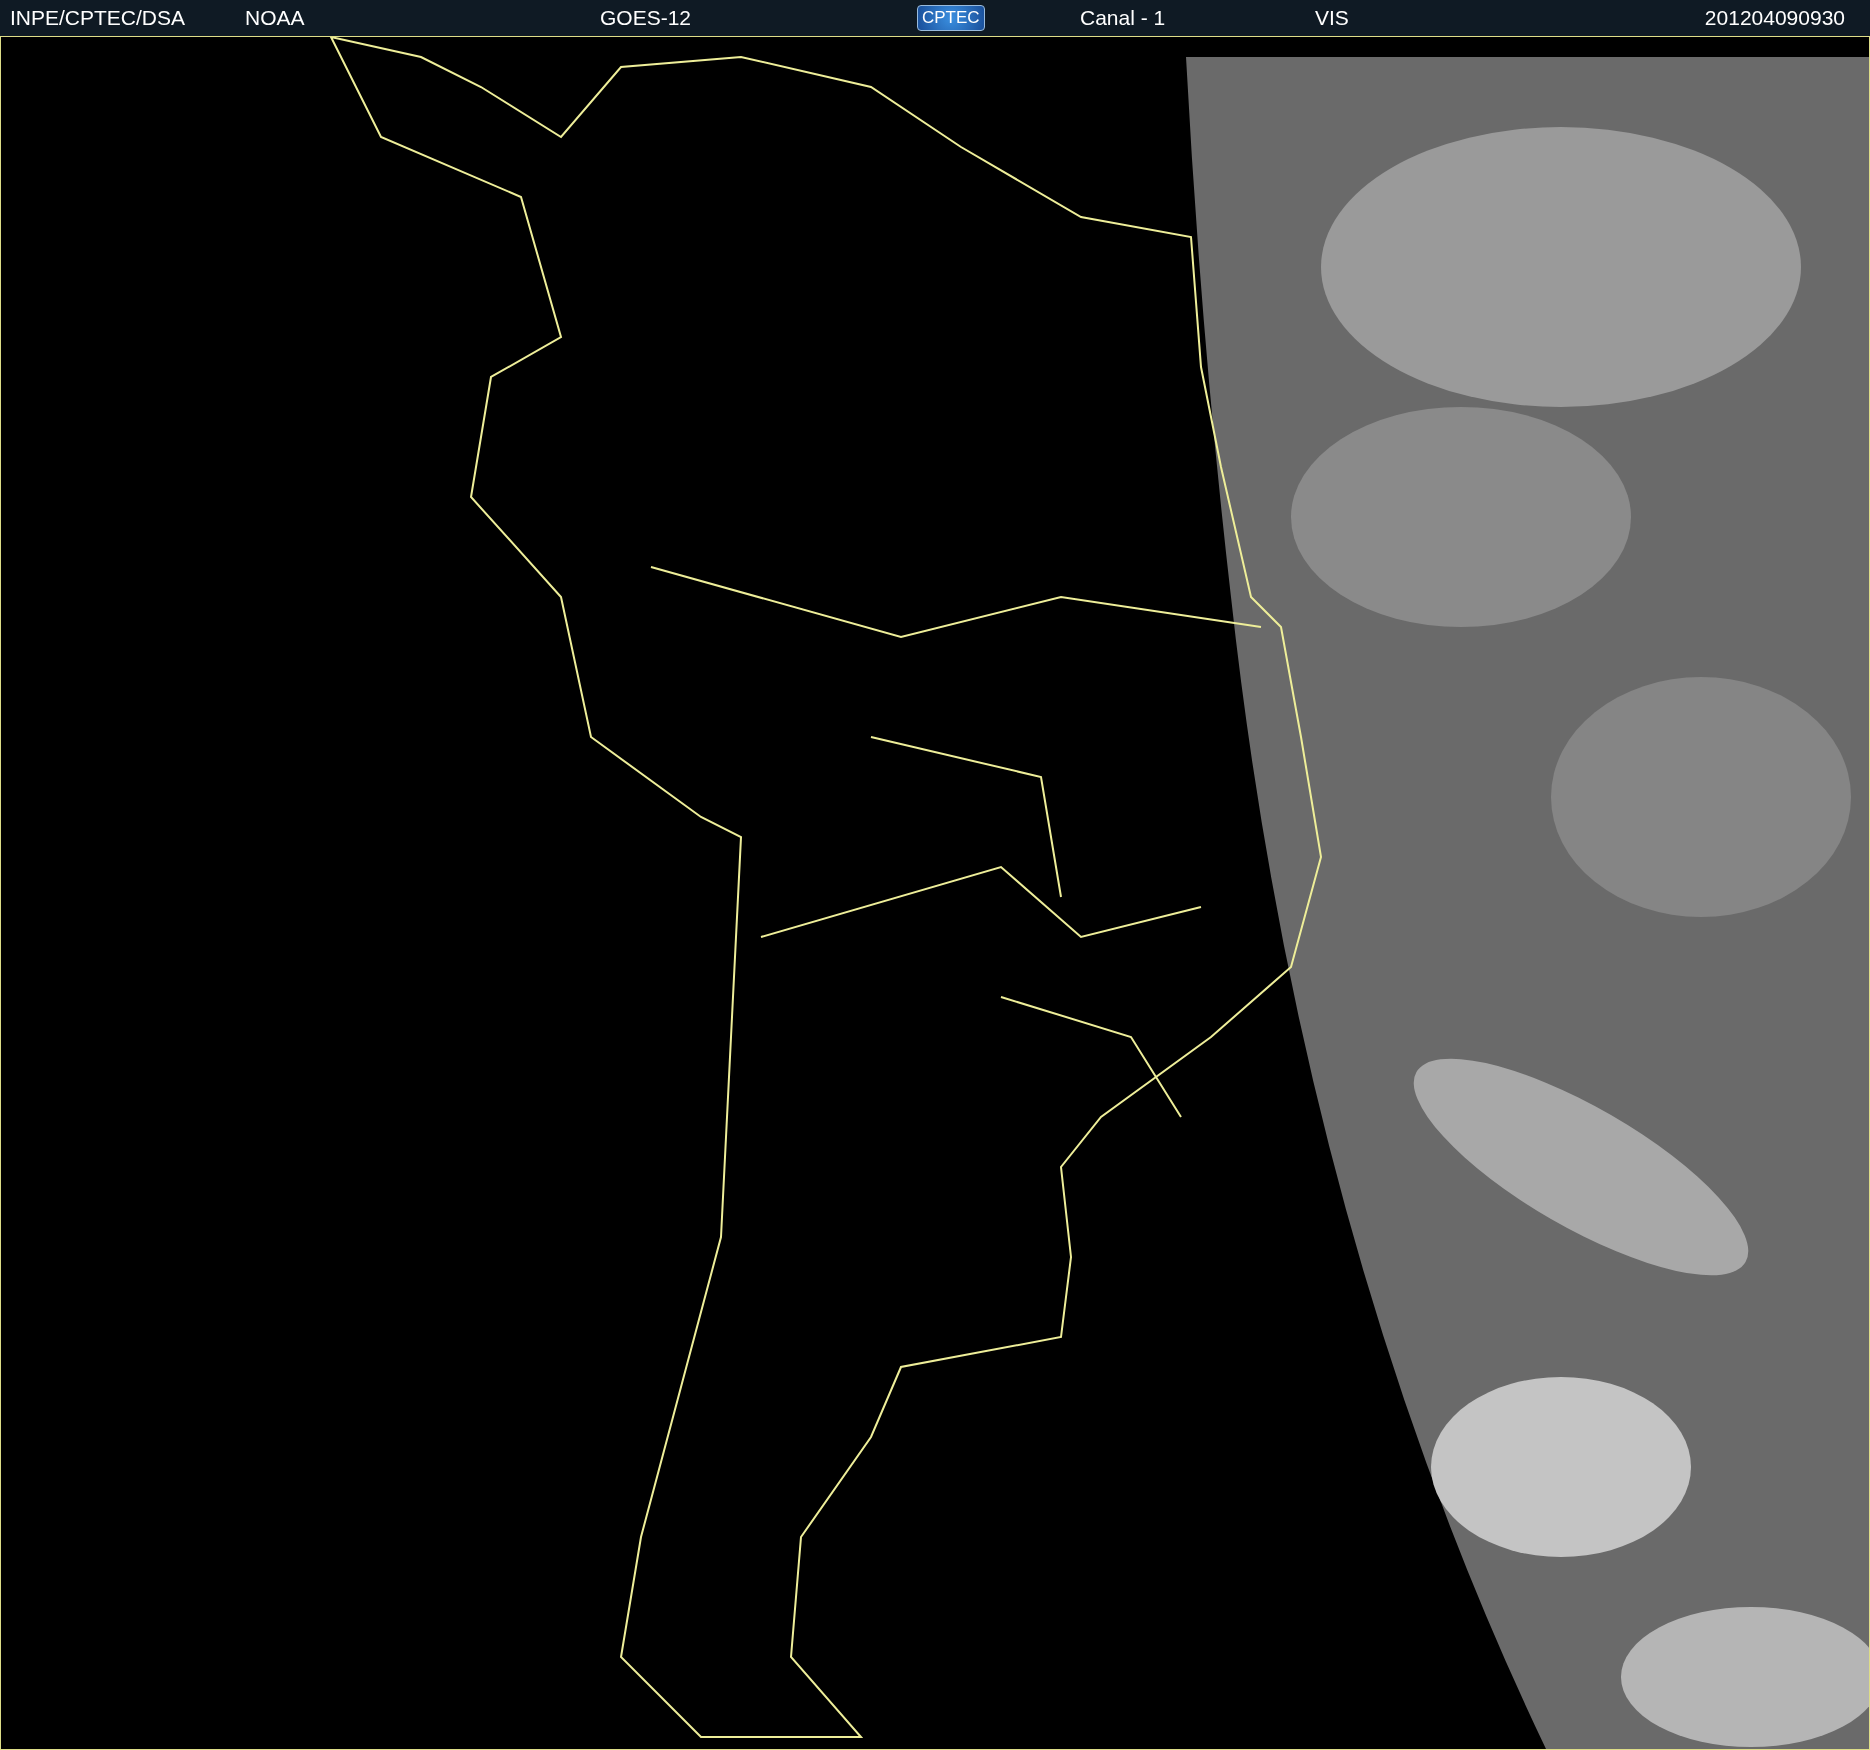 Image resolution: width=1870 pixels, height=1750 pixels. I want to click on agency-label: NOAA, so click(275, 18).